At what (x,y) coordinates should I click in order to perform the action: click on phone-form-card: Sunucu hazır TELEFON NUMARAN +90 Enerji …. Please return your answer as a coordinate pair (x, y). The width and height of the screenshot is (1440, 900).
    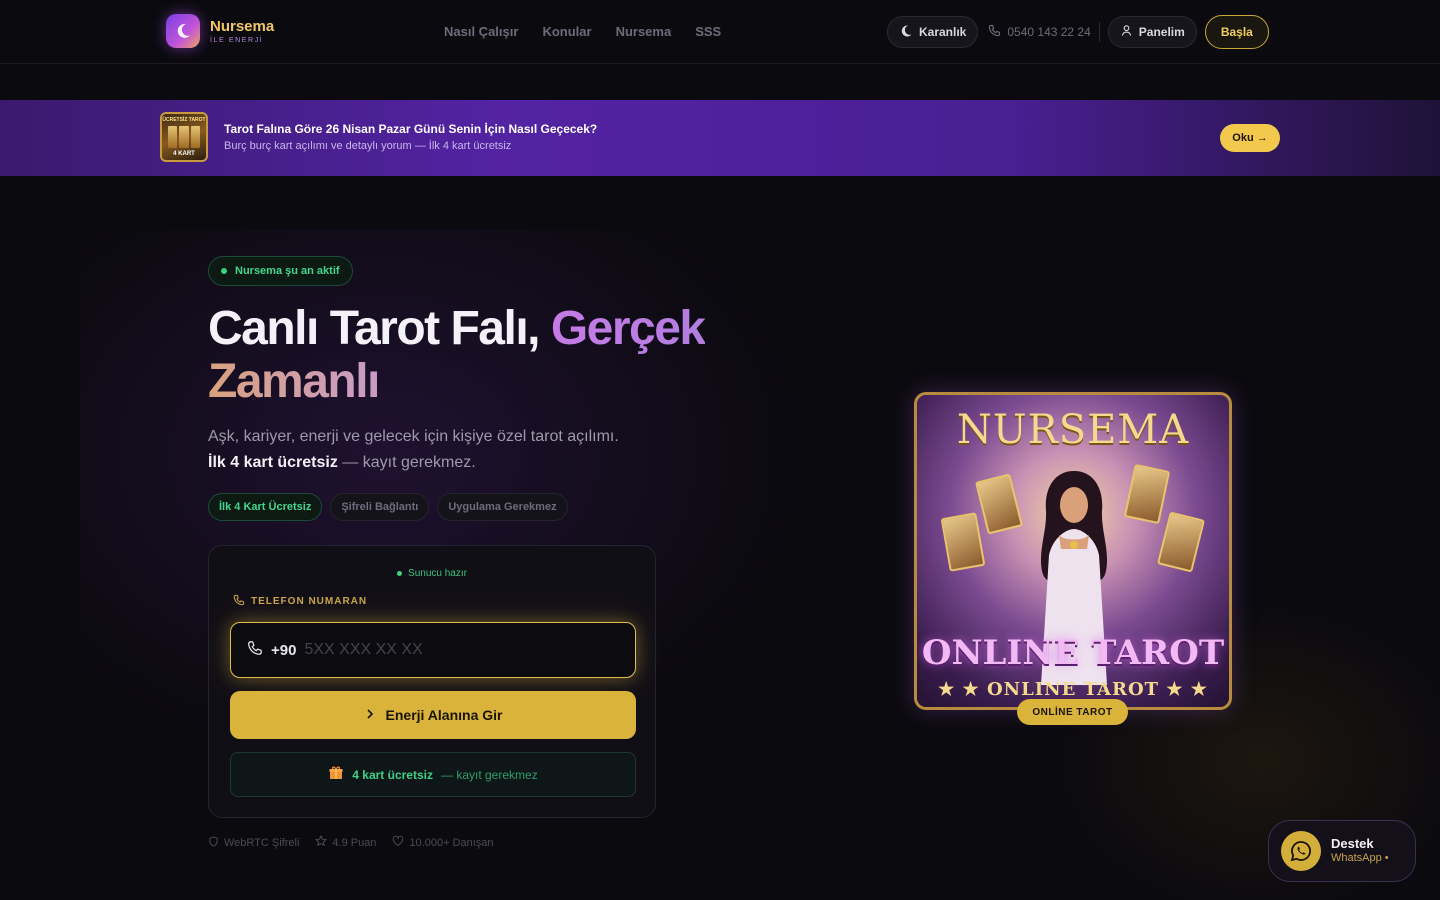
    Looking at the image, I should click on (432, 681).